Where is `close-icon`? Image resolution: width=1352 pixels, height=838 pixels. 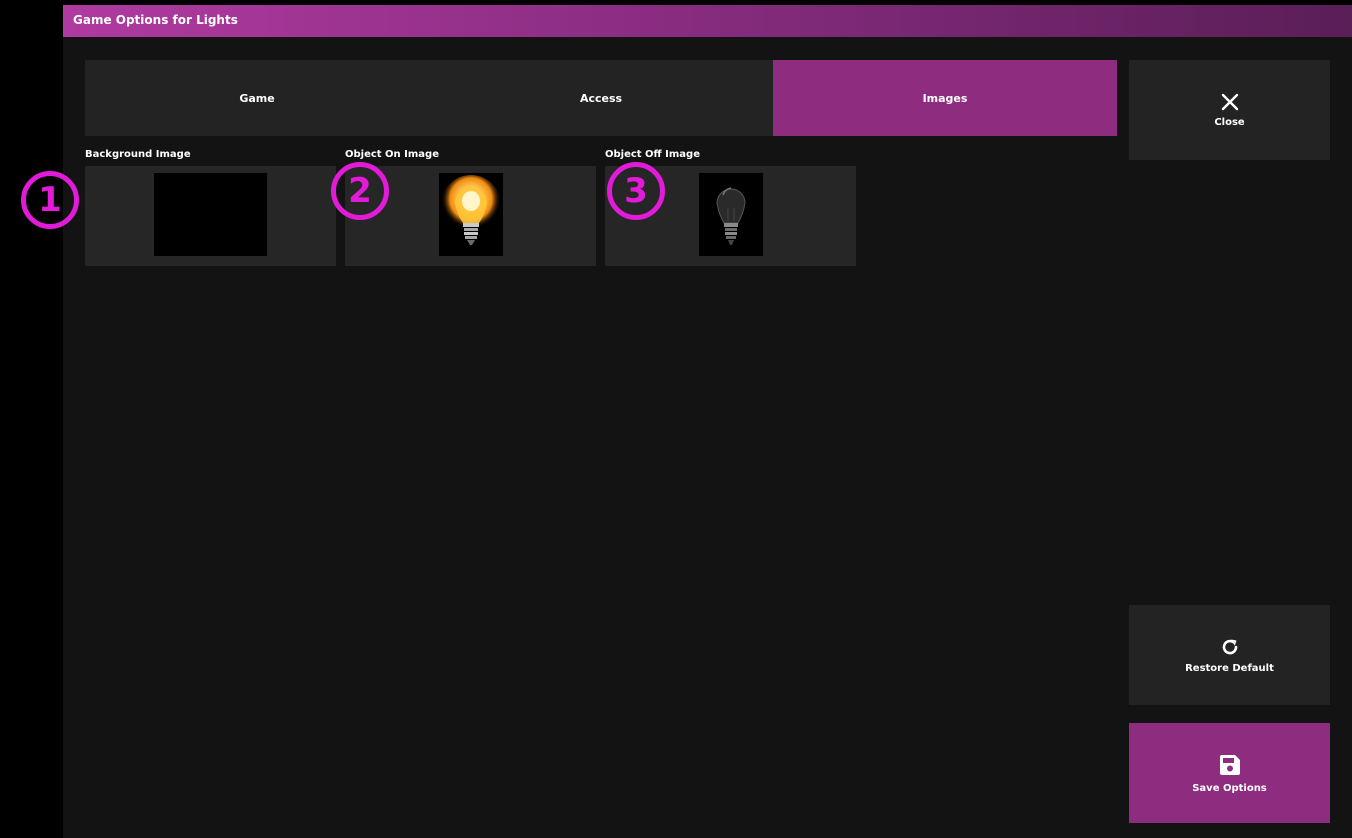 close-icon is located at coordinates (1230, 102).